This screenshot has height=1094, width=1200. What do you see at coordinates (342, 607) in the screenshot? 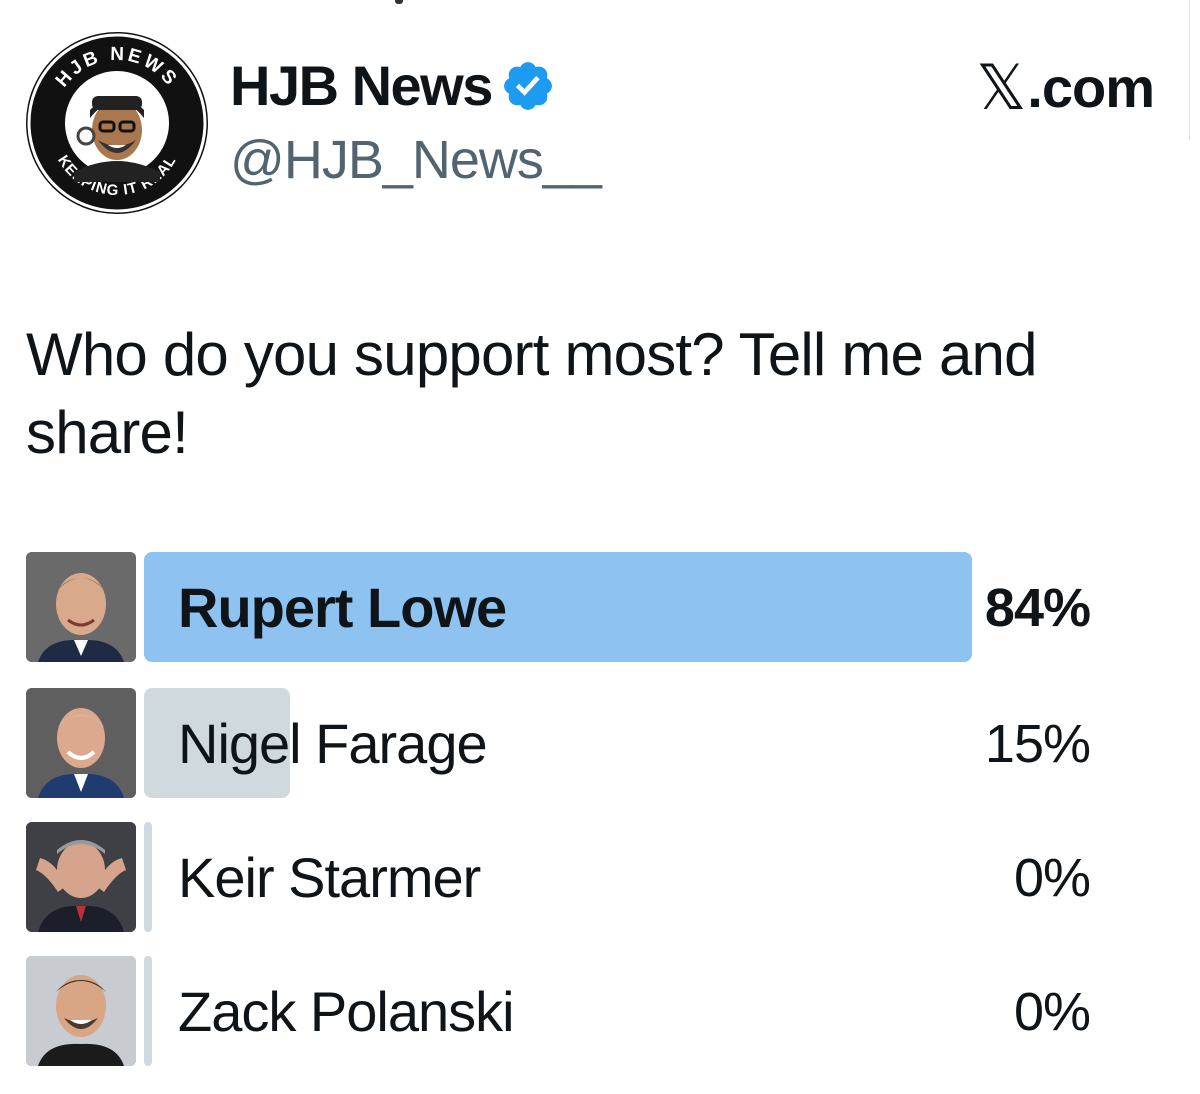
I see `option-label: Rupert Lowe` at bounding box center [342, 607].